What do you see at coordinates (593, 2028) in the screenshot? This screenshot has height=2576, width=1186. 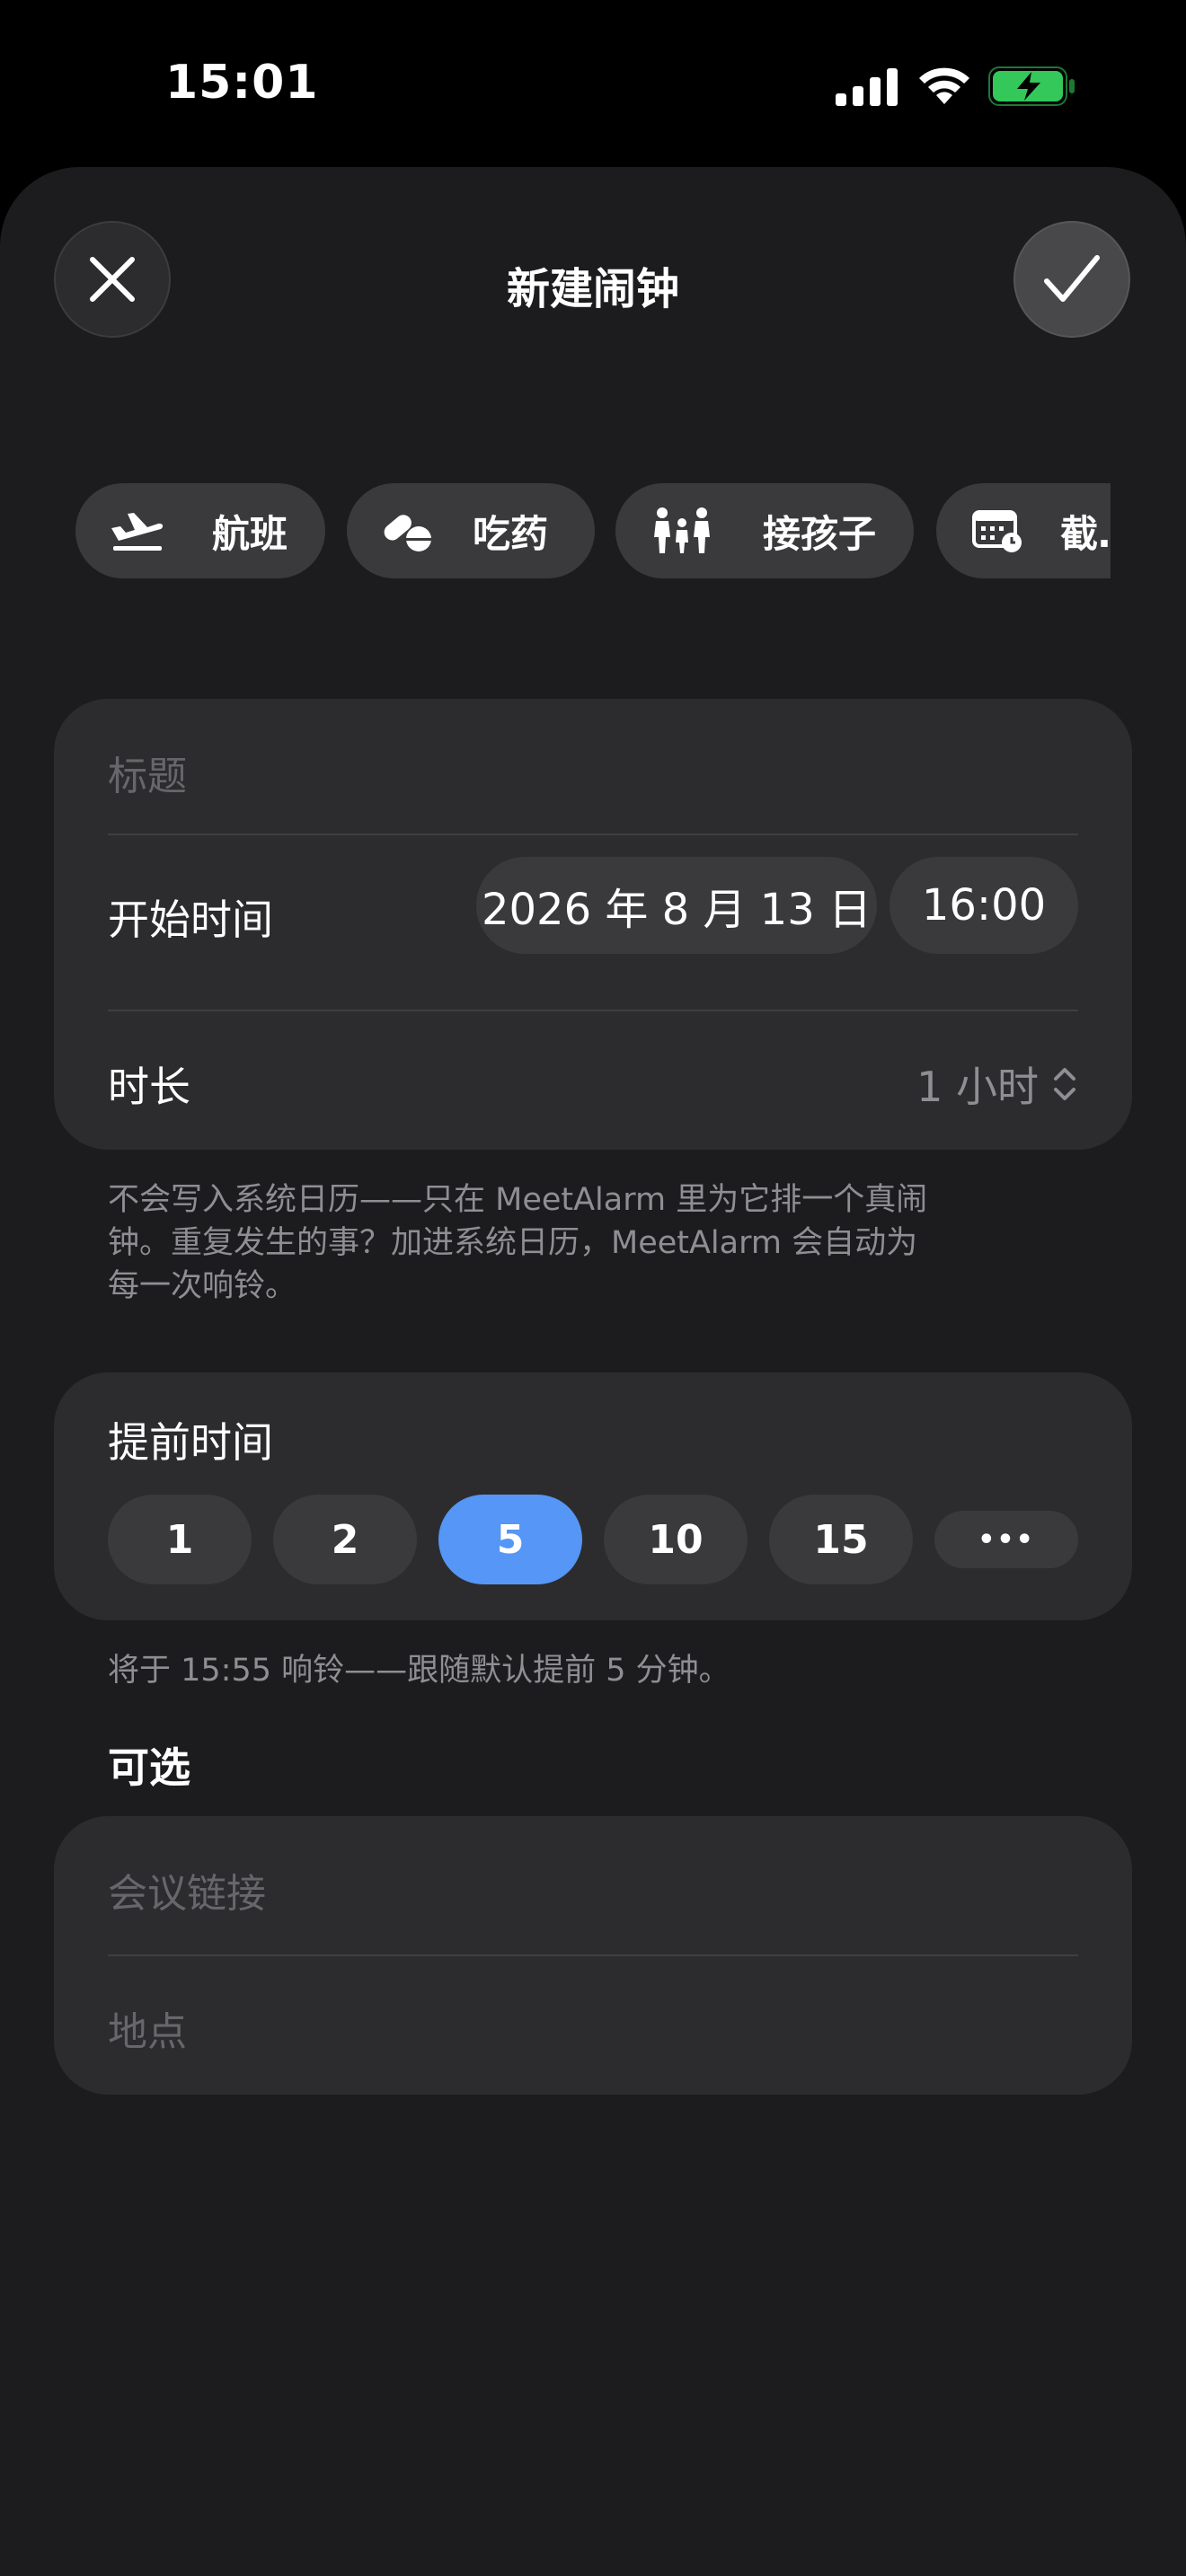 I see `location-input: 地点` at bounding box center [593, 2028].